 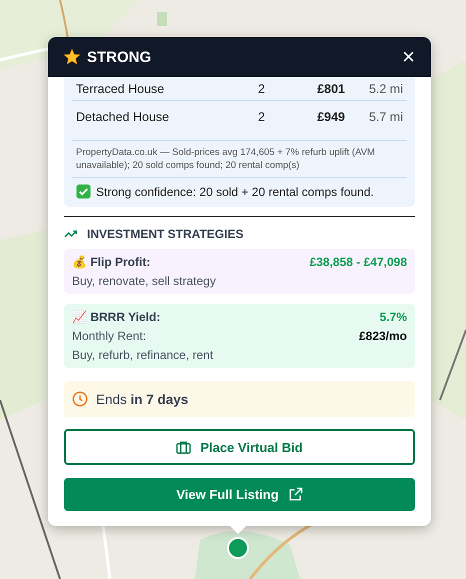 What do you see at coordinates (235, 191) in the screenshot?
I see `confidence-text: Strong confidence: 20 sold + 20 rental comps found.` at bounding box center [235, 191].